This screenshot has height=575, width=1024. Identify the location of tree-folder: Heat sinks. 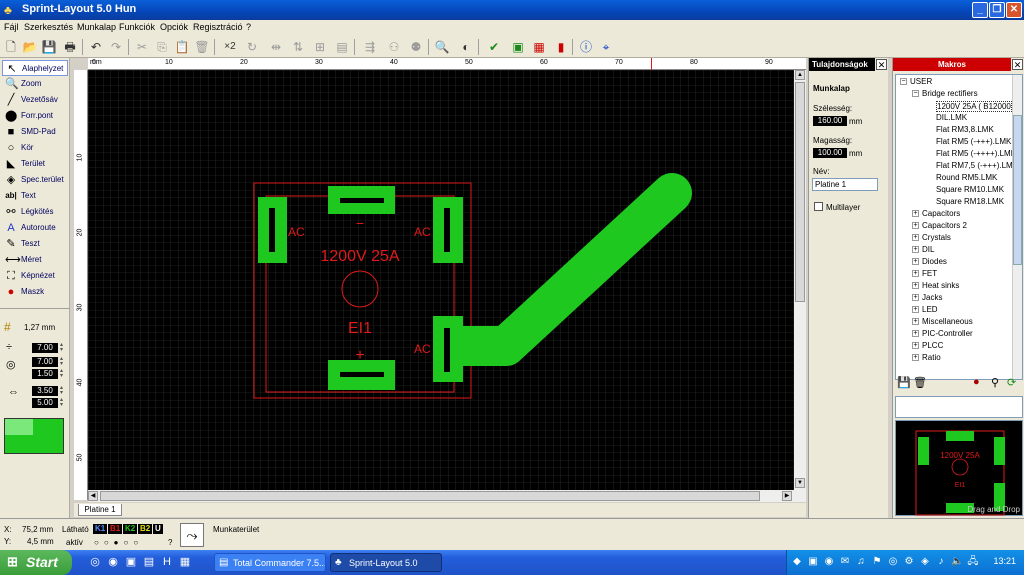
(940, 285).